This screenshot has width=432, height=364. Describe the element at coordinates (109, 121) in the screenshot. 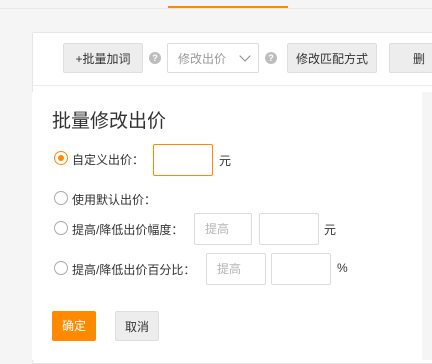

I see `dialog-title: 批量修改出价` at that location.